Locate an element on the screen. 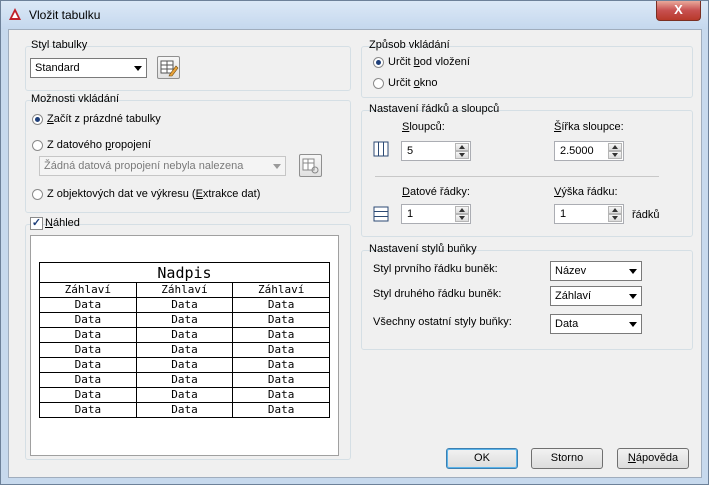  columns-label: Sloupců: is located at coordinates (423, 127).